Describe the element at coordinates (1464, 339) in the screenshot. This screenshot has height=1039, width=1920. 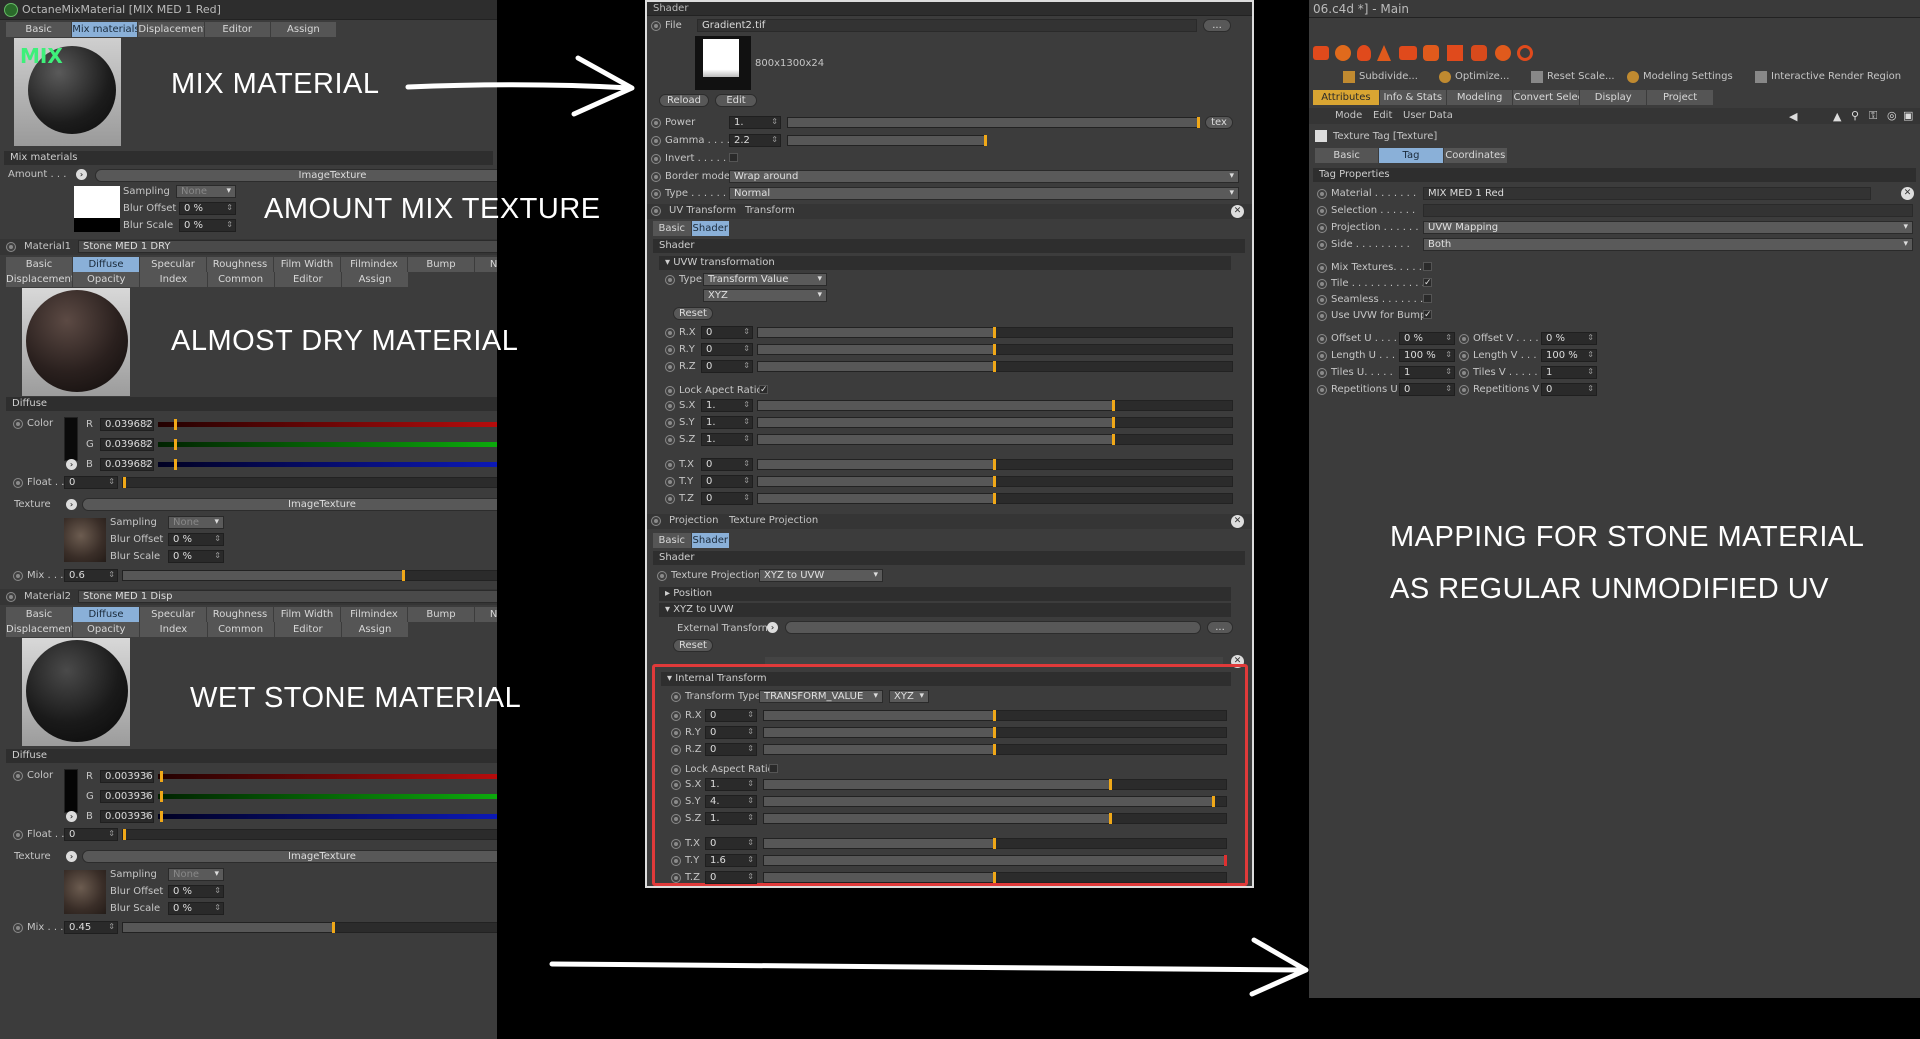
I see `offset-v-radio` at that location.